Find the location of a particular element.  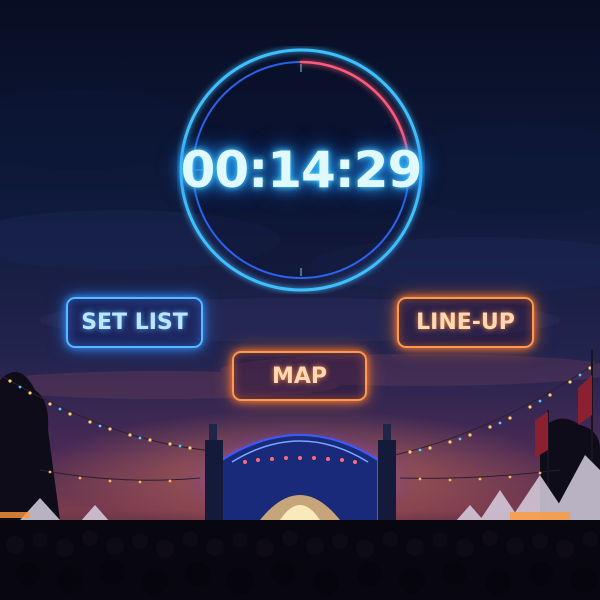

line-up-button: LINE-UP is located at coordinates (465, 322).